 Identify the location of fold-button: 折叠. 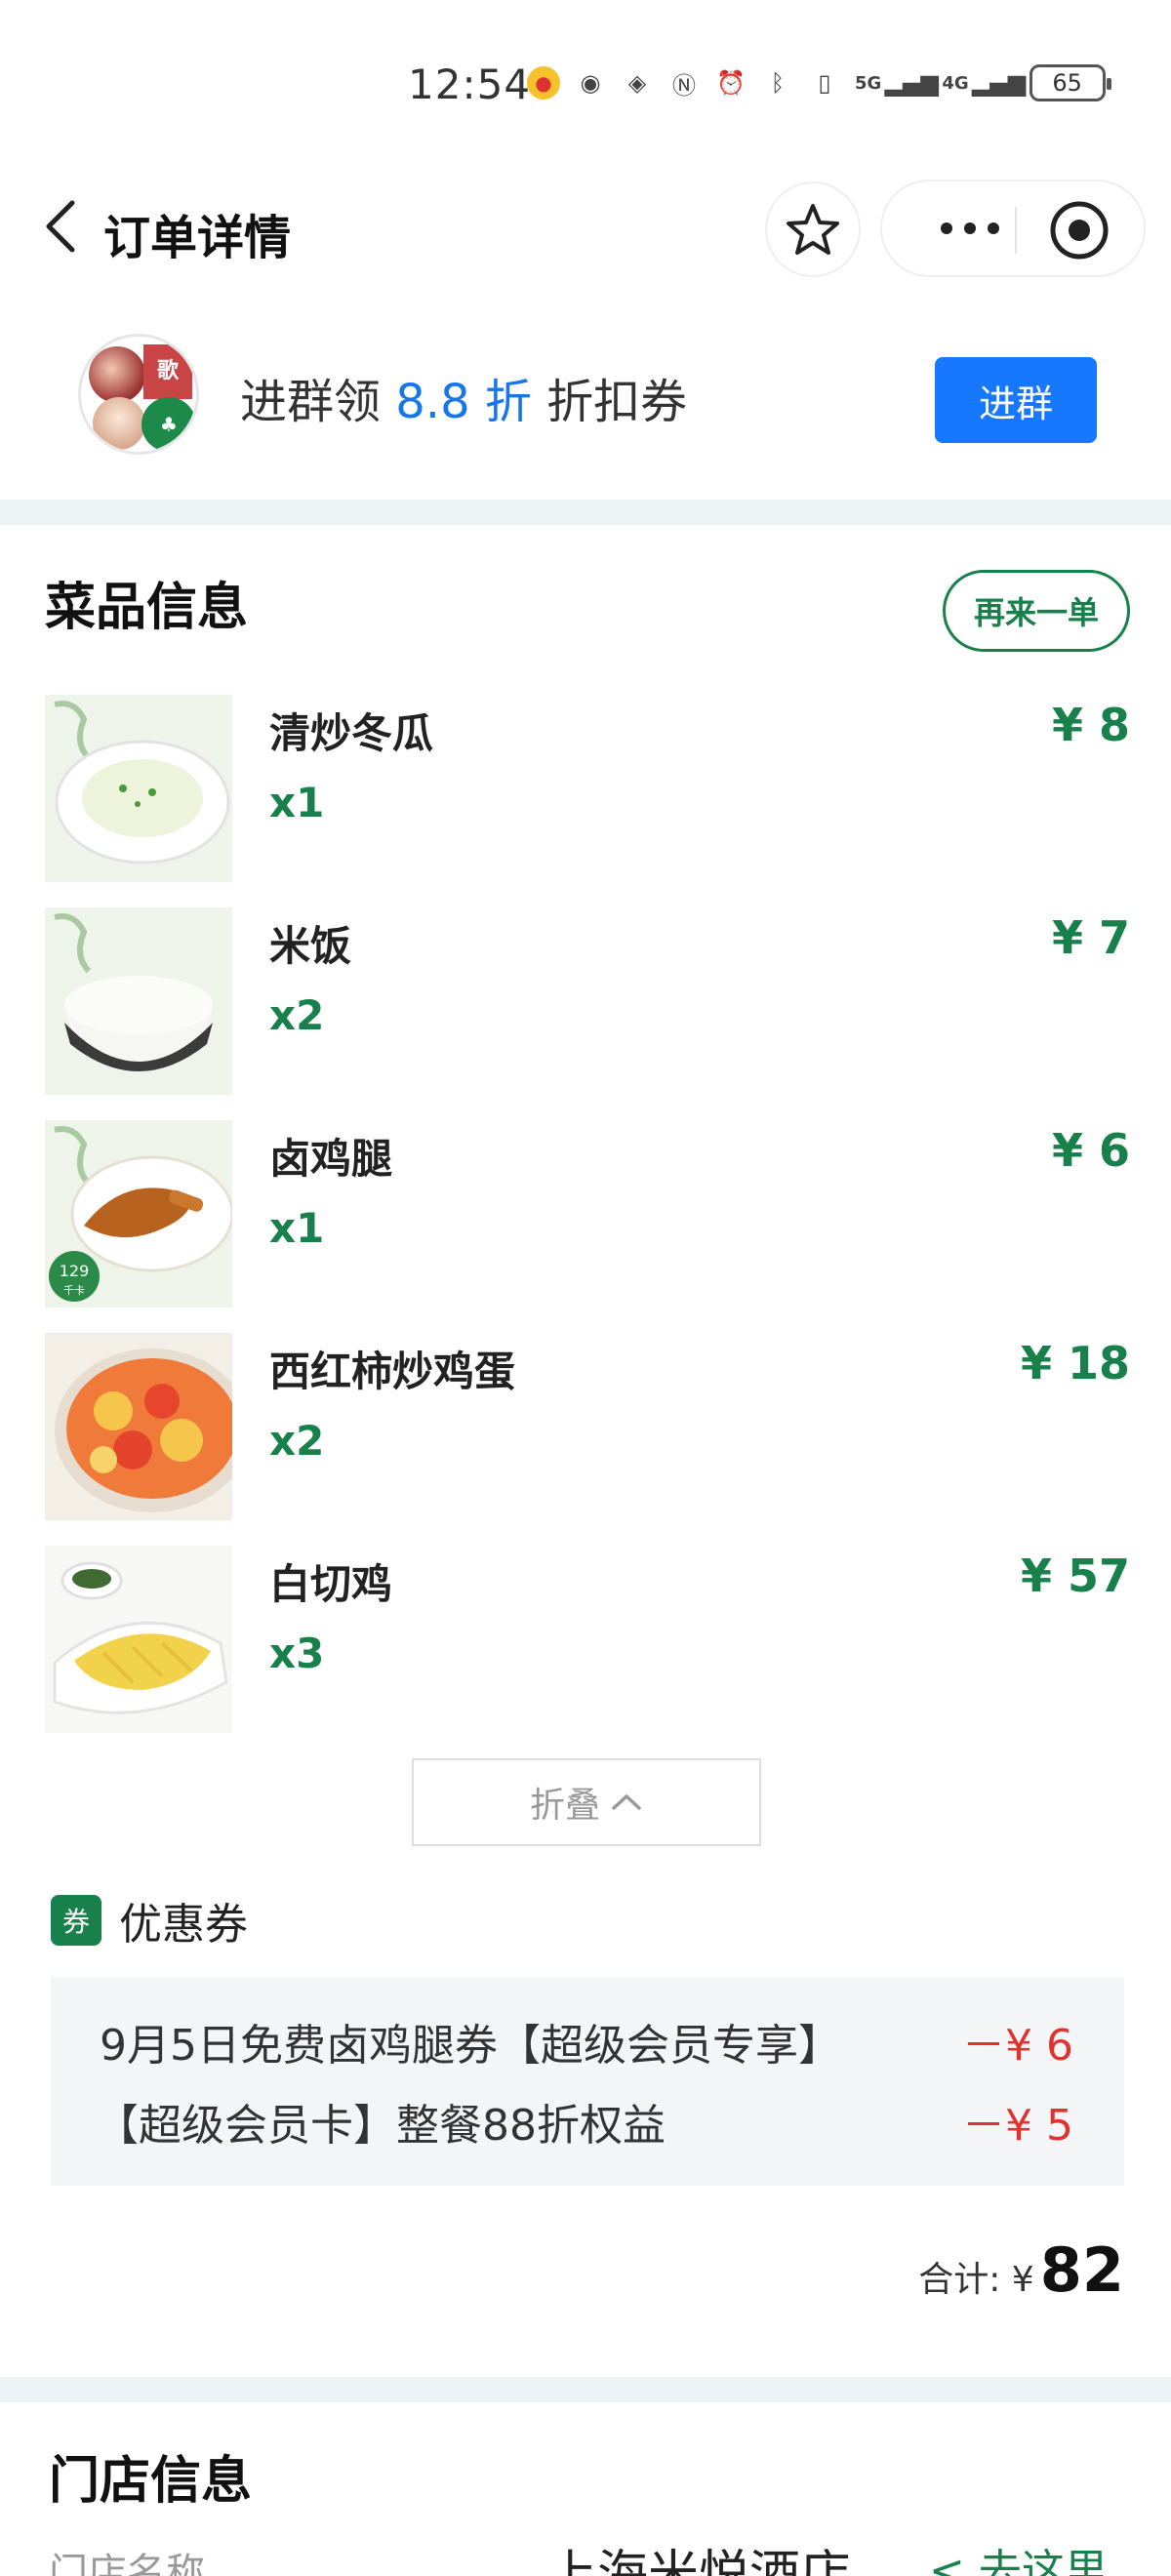
(586, 1802).